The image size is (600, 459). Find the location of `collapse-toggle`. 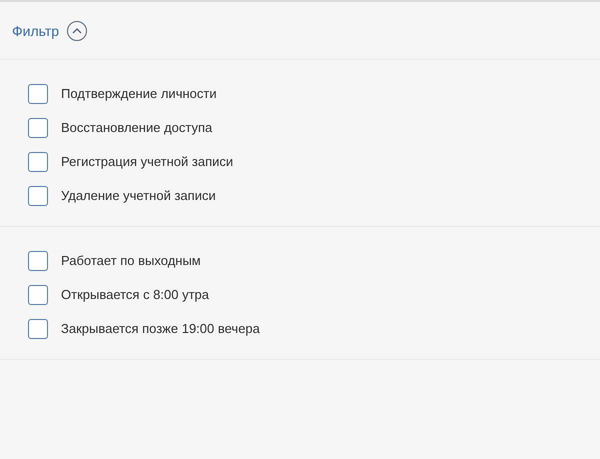

collapse-toggle is located at coordinates (77, 30).